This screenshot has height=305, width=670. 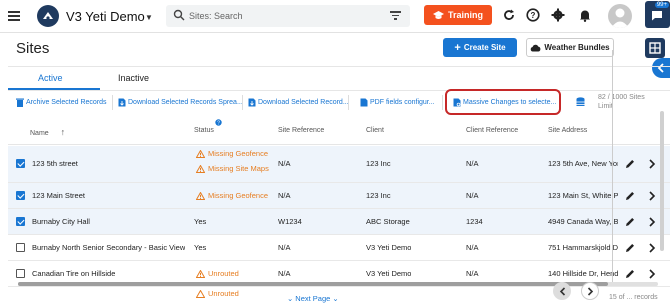 What do you see at coordinates (458, 15) in the screenshot?
I see `training-button: Training` at bounding box center [458, 15].